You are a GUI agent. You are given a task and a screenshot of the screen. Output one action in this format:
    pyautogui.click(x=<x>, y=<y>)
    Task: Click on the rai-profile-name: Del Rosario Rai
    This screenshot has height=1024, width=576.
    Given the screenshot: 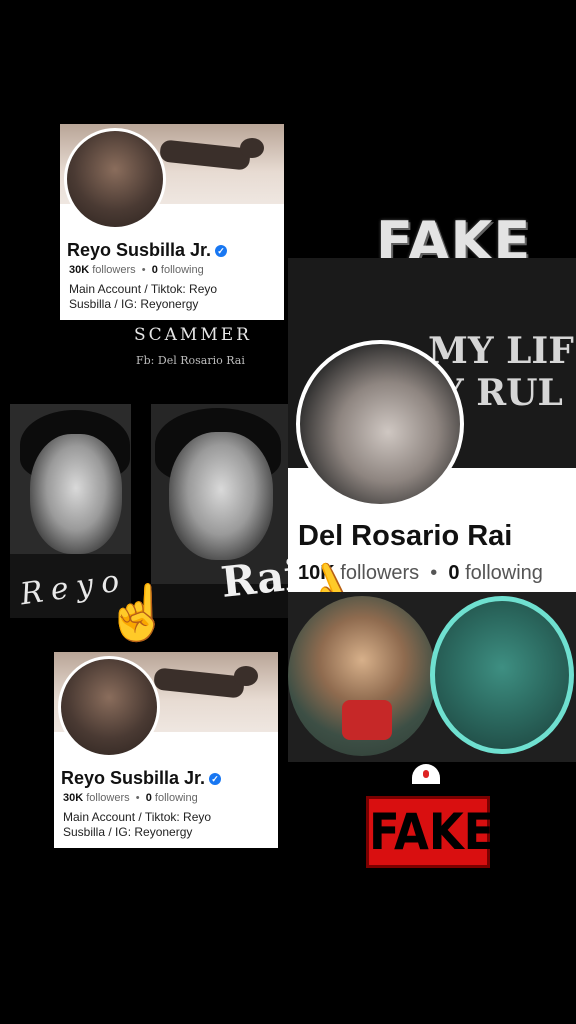 What is the action you would take?
    pyautogui.click(x=405, y=536)
    